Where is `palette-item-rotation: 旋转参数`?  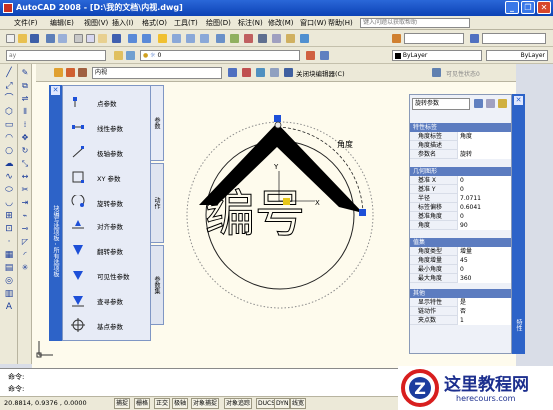 palette-item-rotation: 旋转参数 is located at coordinates (110, 201).